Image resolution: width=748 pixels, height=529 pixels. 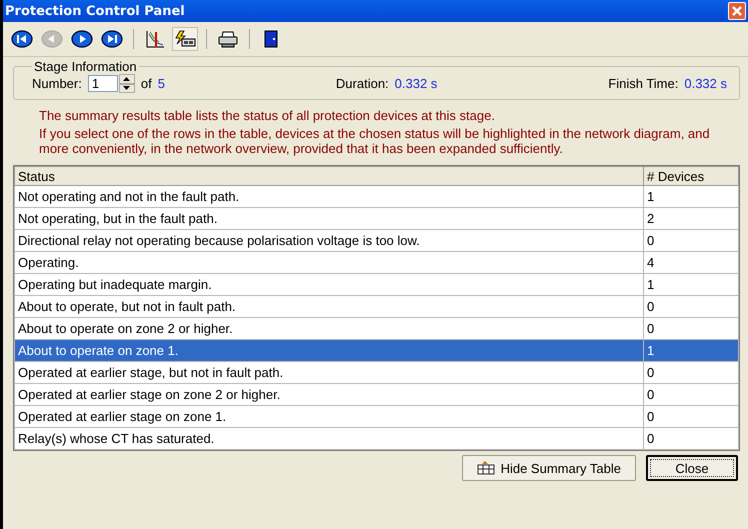 What do you see at coordinates (706, 83) in the screenshot?
I see `finish-time-value: 0.332 s` at bounding box center [706, 83].